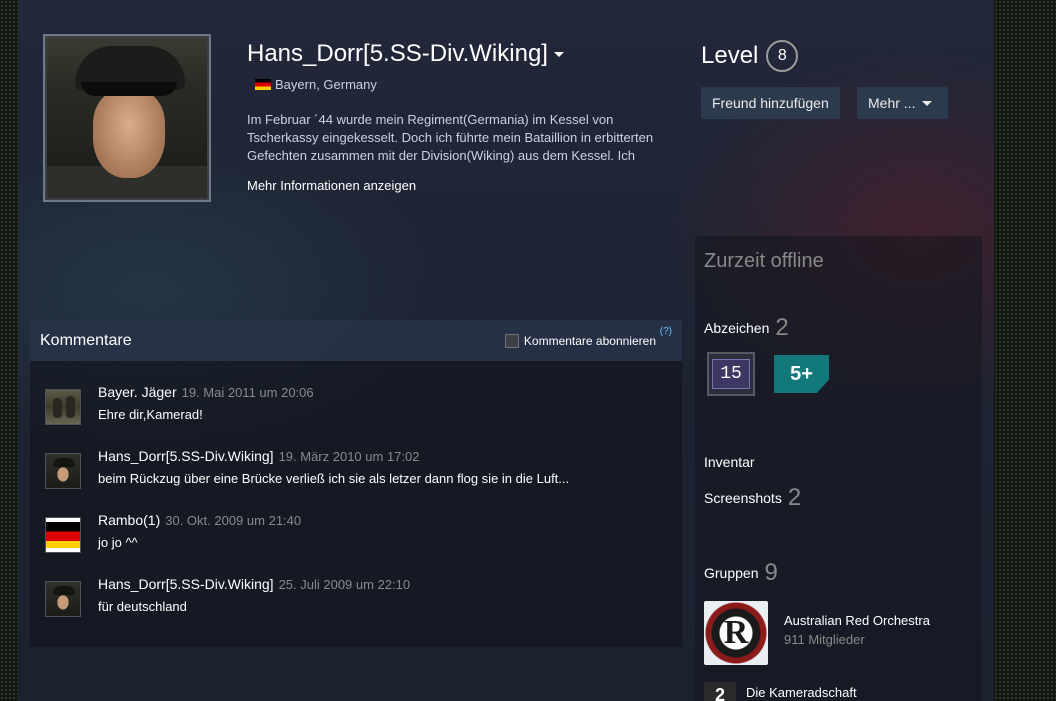 This screenshot has width=1056, height=701. I want to click on profile-avatar, so click(127, 118).